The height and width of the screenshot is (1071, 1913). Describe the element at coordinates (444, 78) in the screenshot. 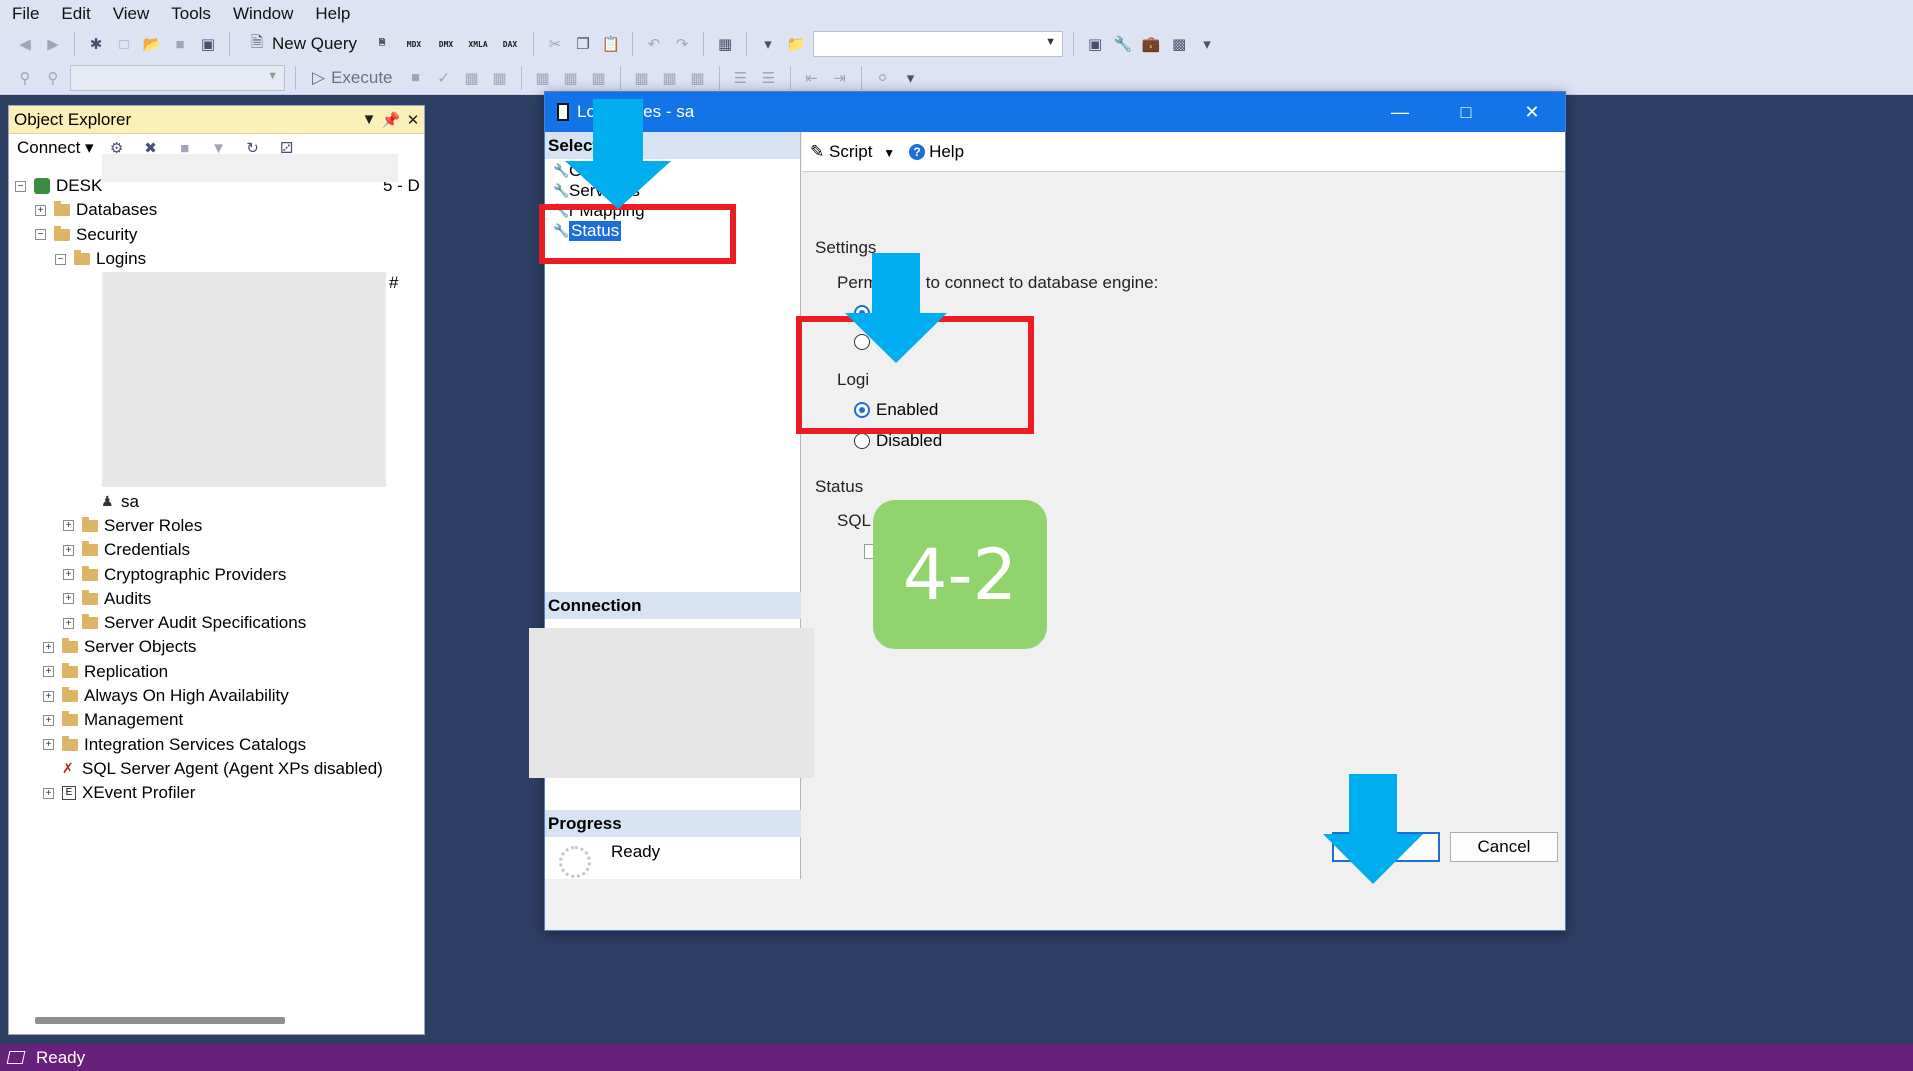

I see `parse-check-icon: ✓` at that location.